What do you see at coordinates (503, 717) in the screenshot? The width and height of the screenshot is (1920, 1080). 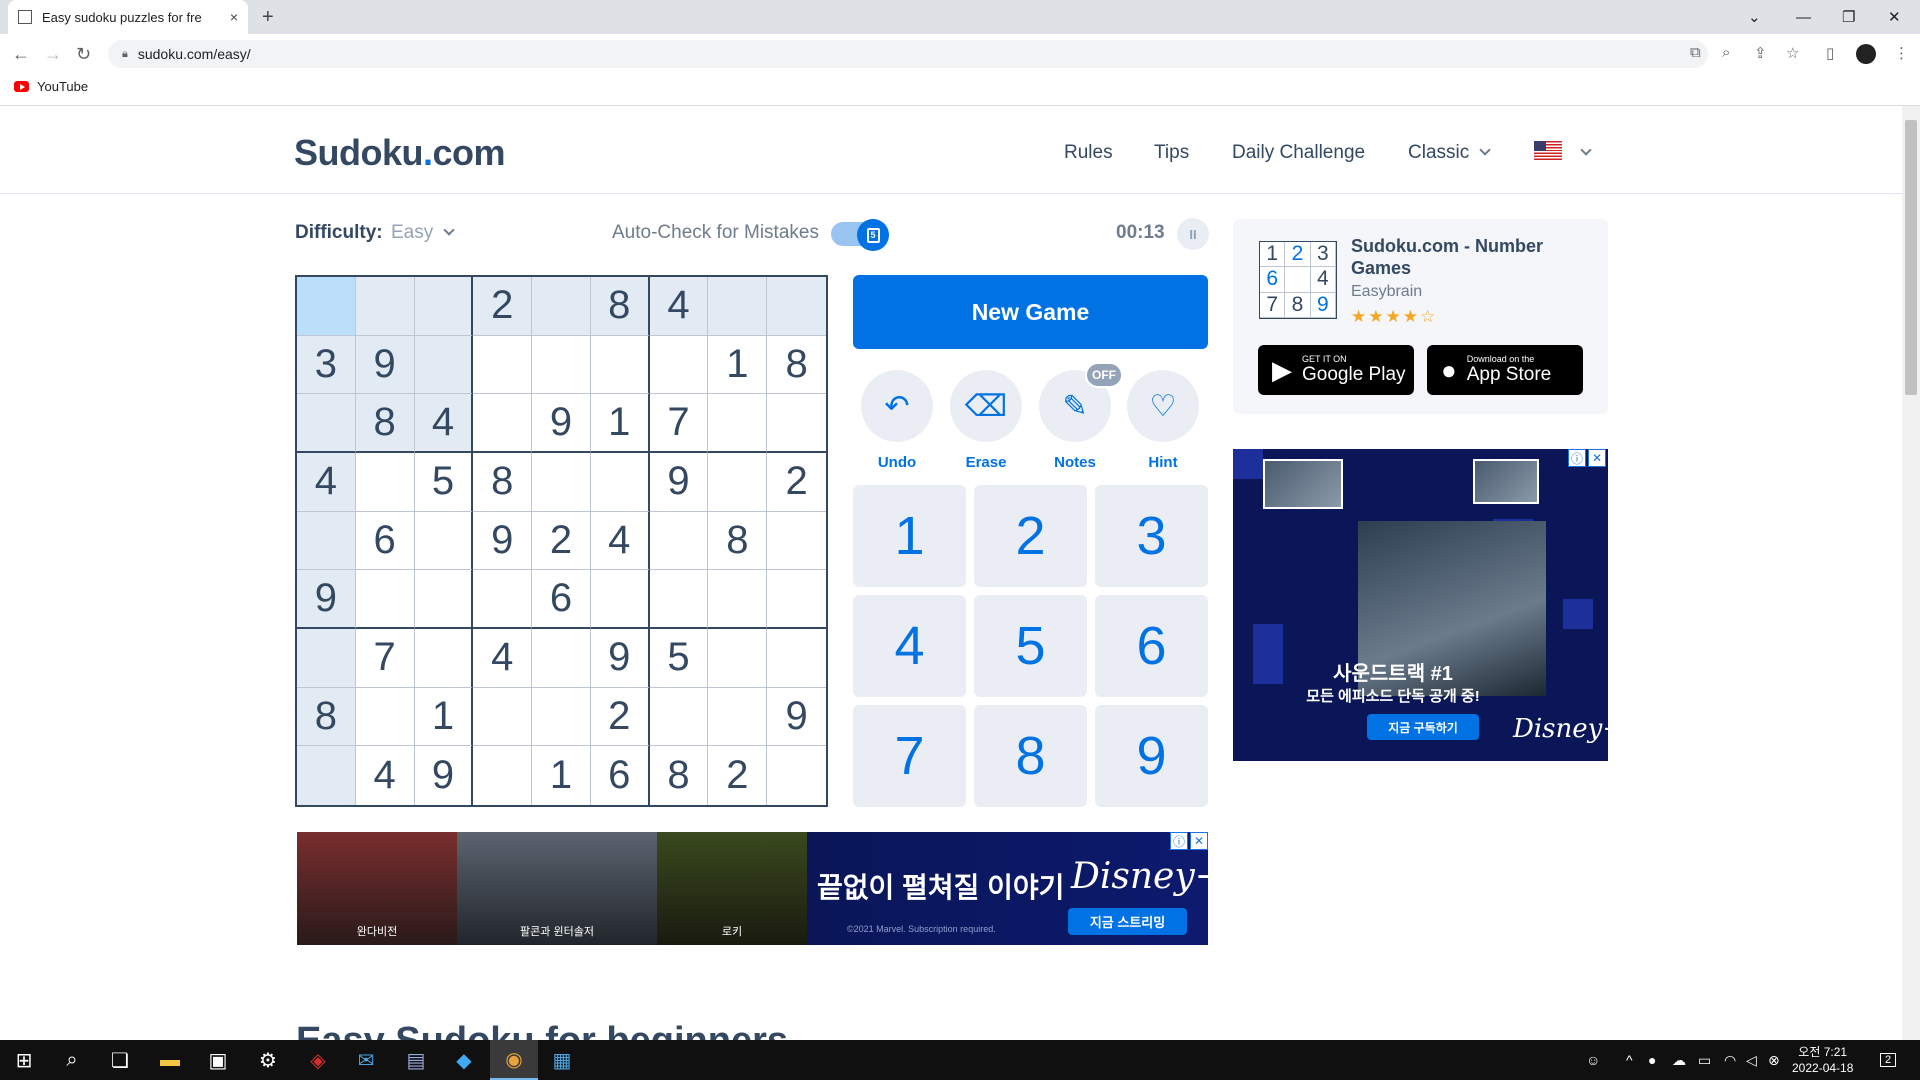 I see `board-cell-r8c4` at bounding box center [503, 717].